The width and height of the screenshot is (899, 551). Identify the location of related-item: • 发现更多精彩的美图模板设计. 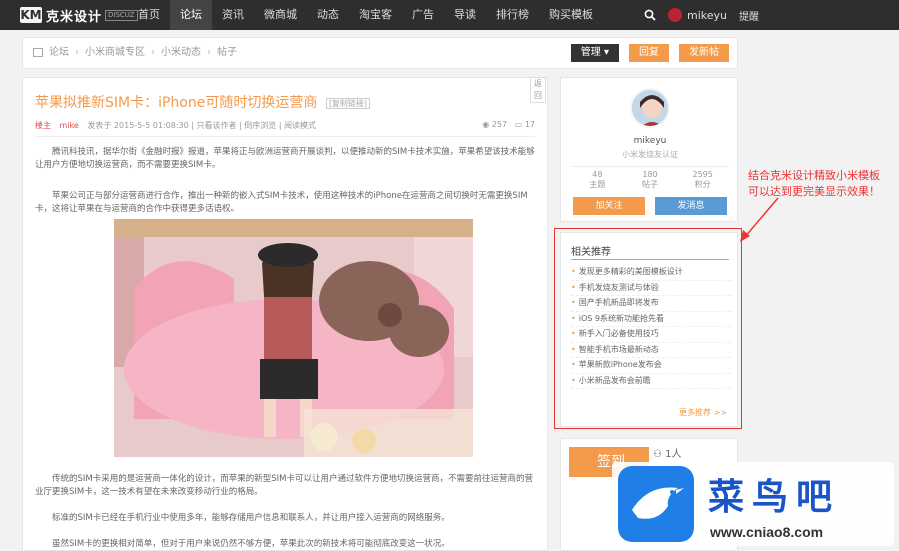
(651, 273).